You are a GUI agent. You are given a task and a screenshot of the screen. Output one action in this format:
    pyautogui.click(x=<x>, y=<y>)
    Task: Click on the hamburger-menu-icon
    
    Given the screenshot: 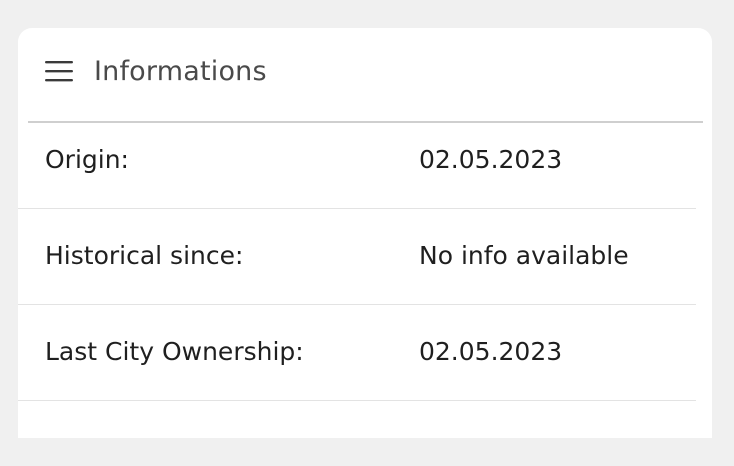 What is the action you would take?
    pyautogui.click(x=59, y=71)
    